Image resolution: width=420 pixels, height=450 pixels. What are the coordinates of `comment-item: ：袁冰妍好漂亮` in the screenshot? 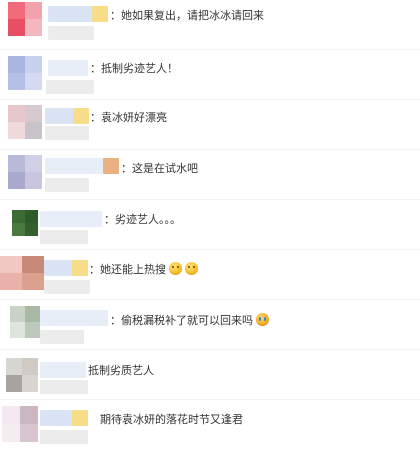 It's located at (210, 125).